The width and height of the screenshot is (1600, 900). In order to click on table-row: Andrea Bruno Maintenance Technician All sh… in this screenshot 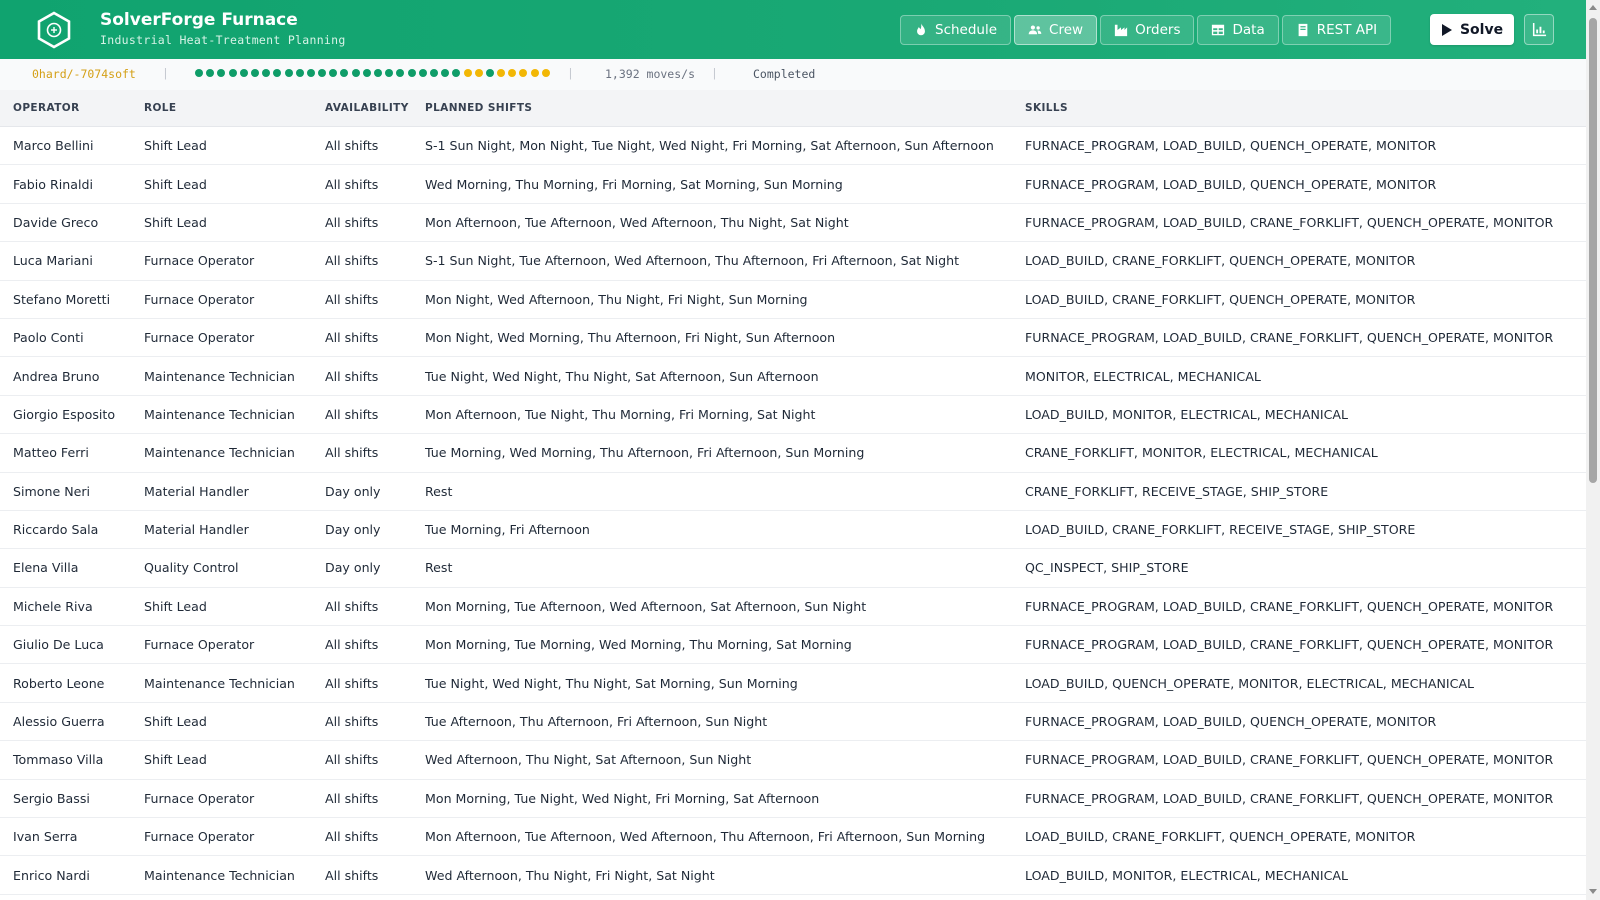, I will do `click(793, 376)`.